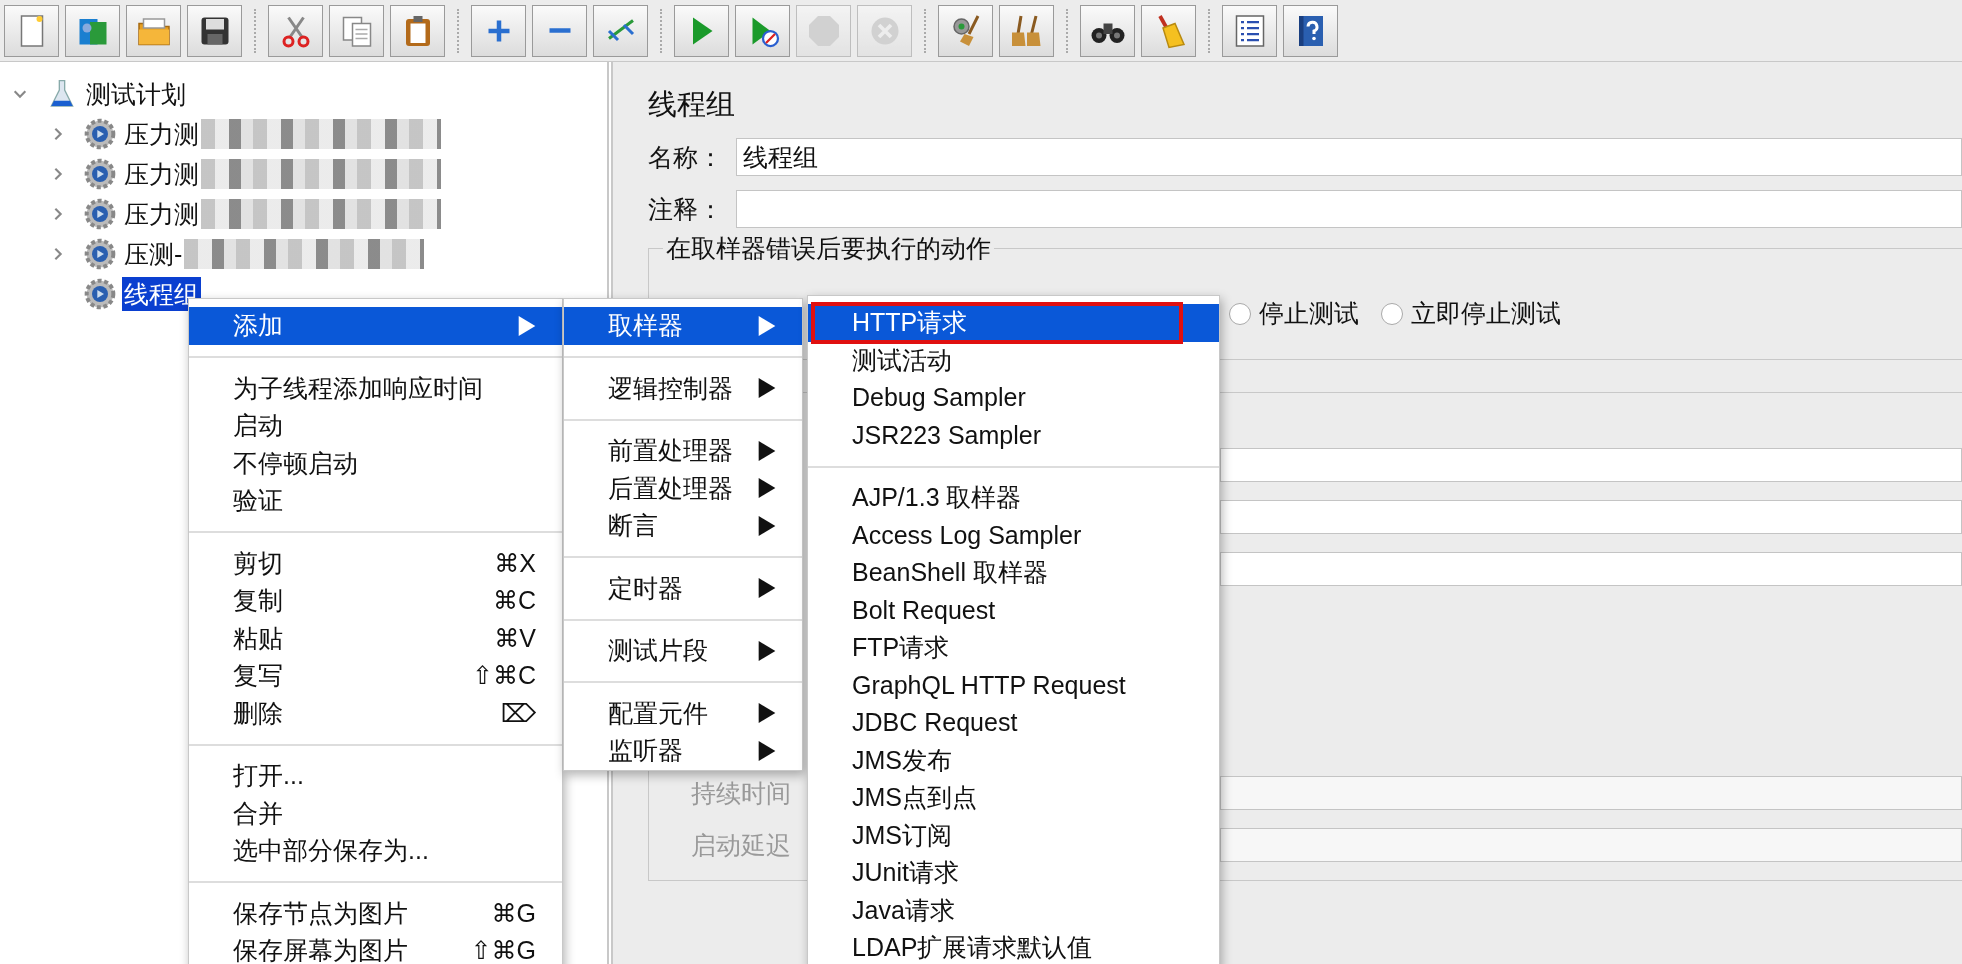 Image resolution: width=1962 pixels, height=964 pixels. Describe the element at coordinates (1013, 573) in the screenshot. I see `menu-item: BeanShell 取样器` at that location.